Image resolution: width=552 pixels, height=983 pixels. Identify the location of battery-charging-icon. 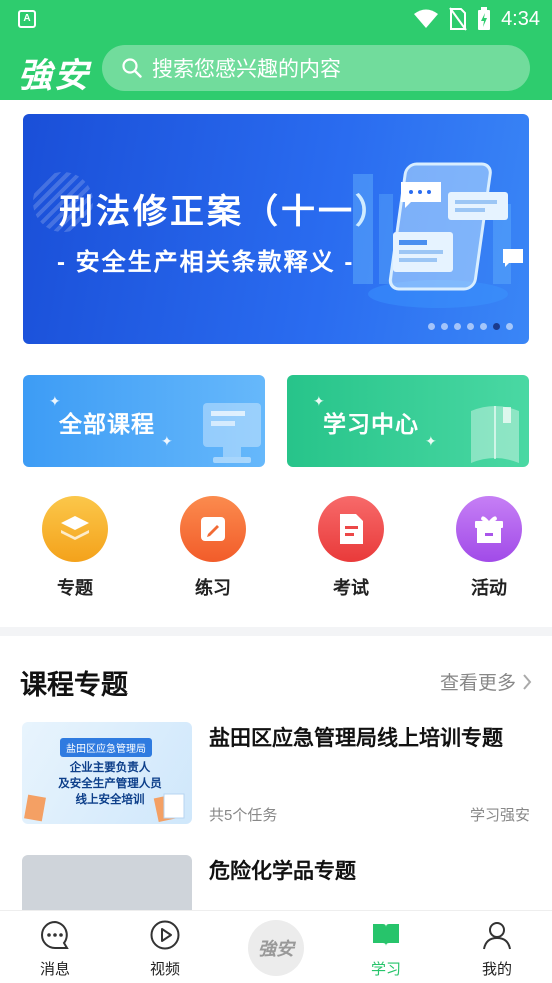
(484, 18).